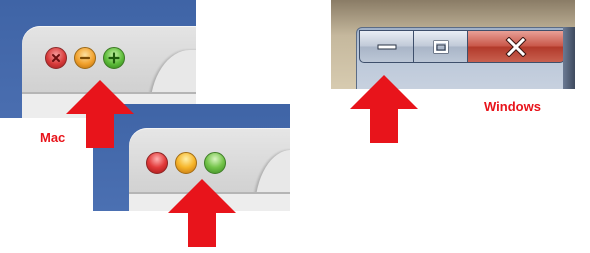  I want to click on mac-minimize-button-hover, so click(85, 58).